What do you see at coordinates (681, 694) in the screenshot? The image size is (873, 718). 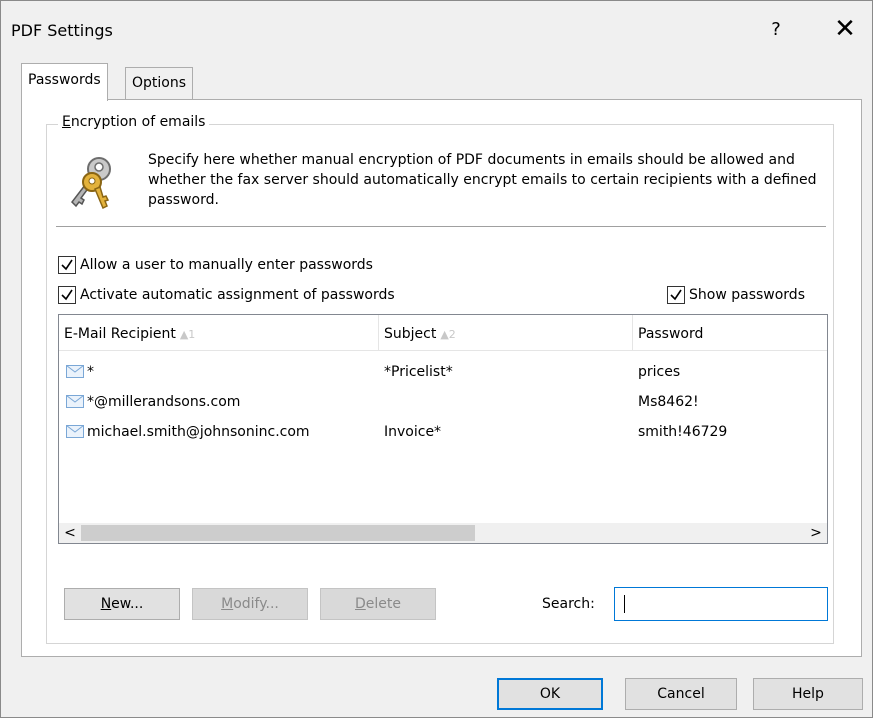 I see `cancel-button: Cancel` at bounding box center [681, 694].